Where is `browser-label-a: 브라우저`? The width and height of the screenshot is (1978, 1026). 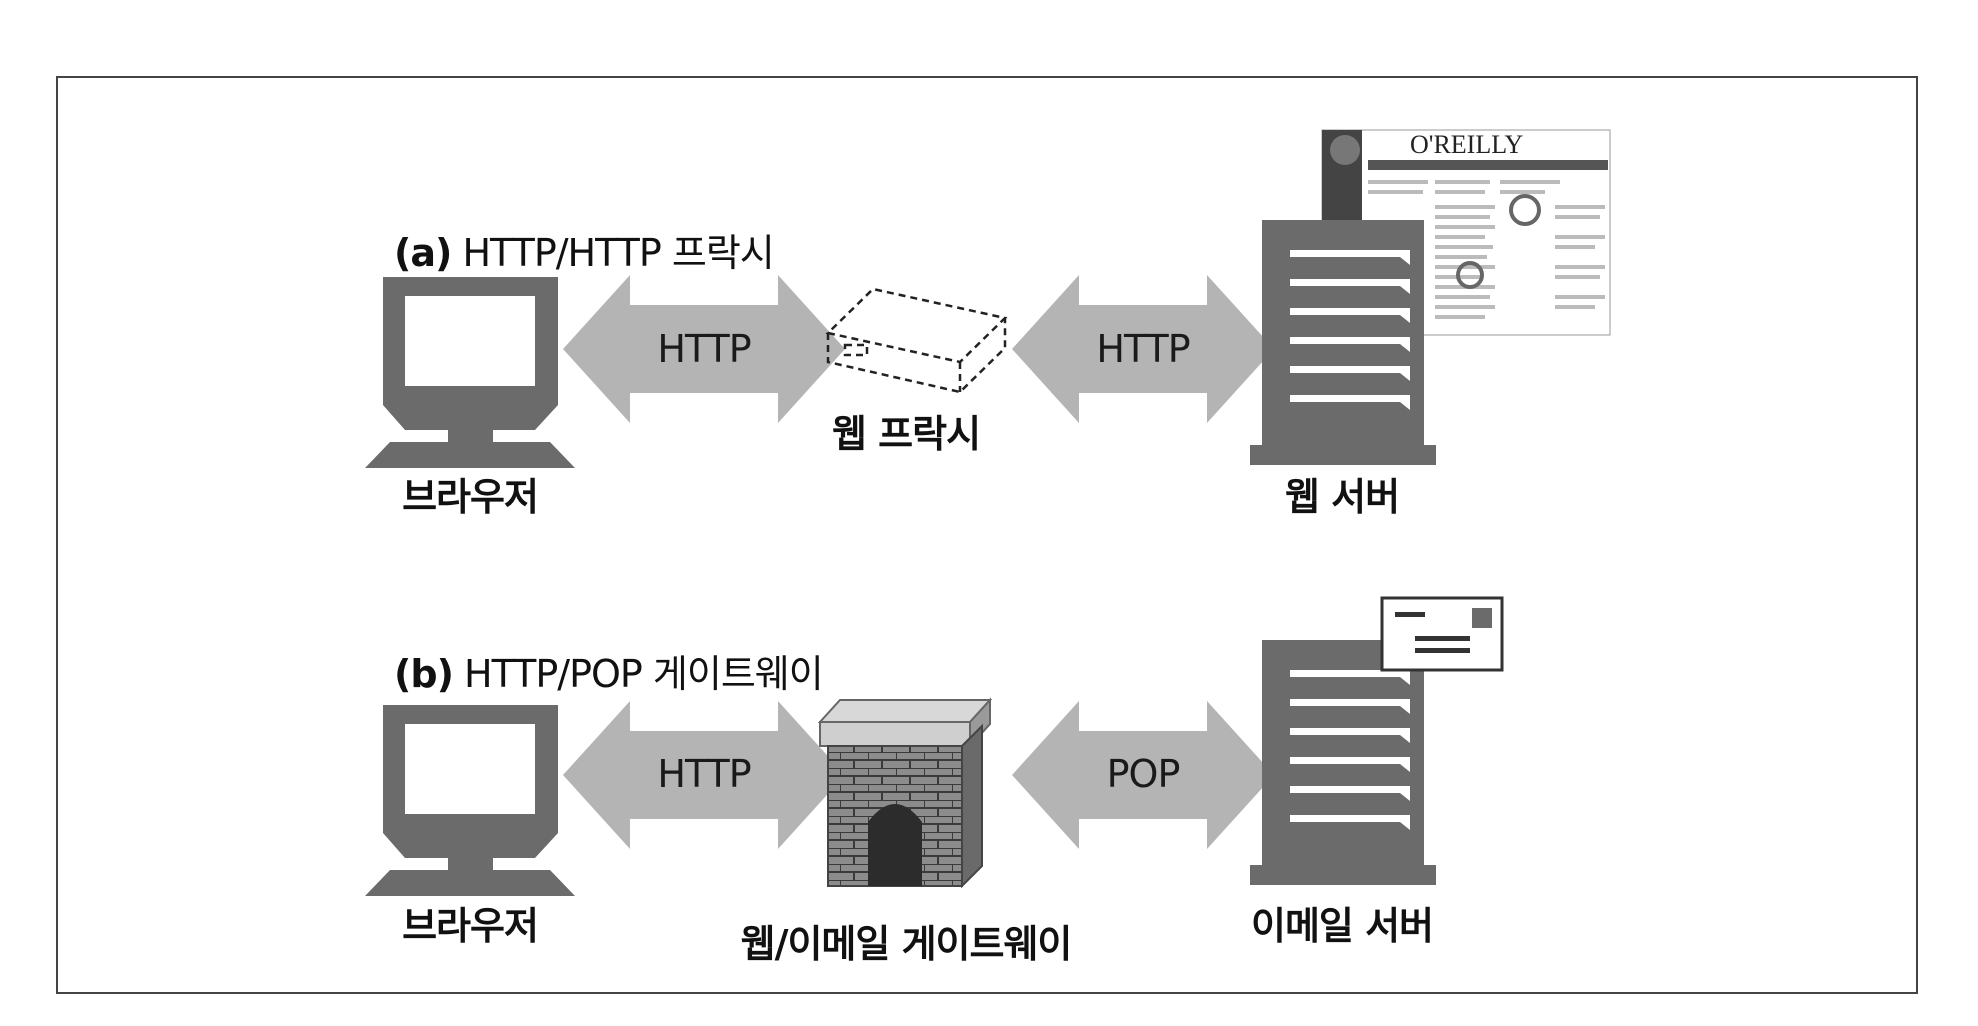 browser-label-a: 브라우저 is located at coordinates (470, 497).